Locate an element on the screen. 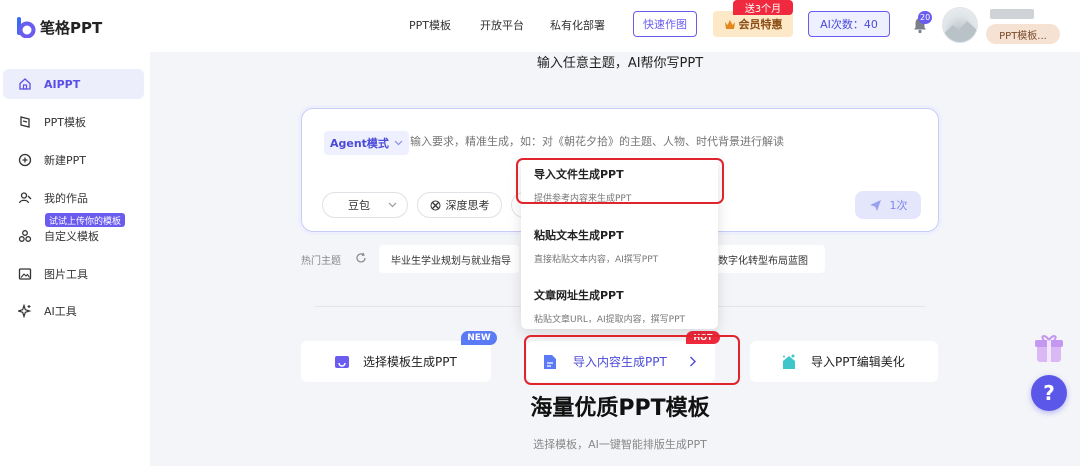 This screenshot has width=1080, height=466. gift-icon is located at coordinates (1049, 348).